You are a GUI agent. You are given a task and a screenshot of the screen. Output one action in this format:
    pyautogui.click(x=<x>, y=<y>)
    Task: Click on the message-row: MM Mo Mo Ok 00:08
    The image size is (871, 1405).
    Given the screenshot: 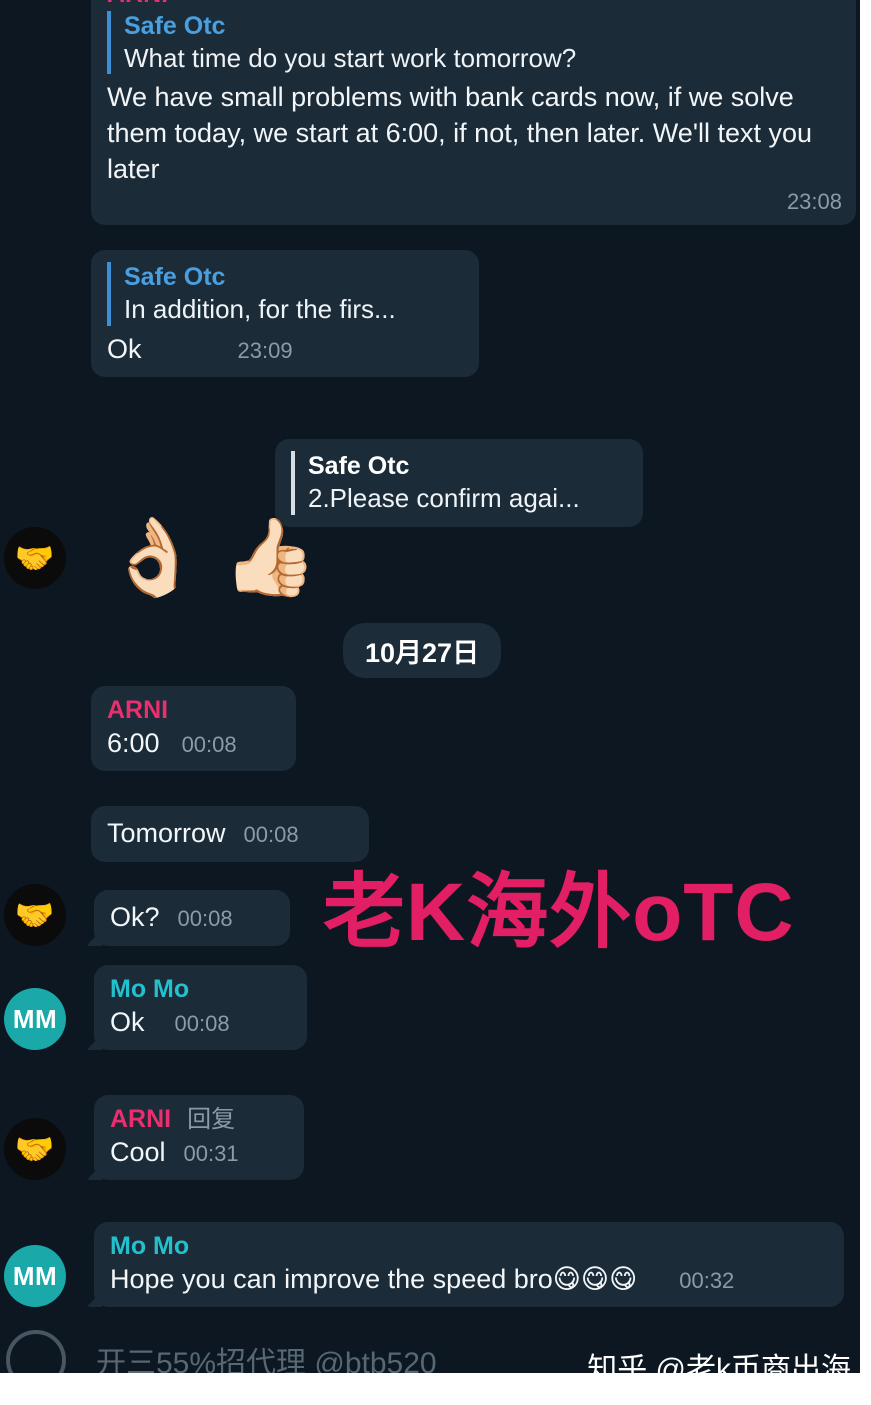 What is the action you would take?
    pyautogui.click(x=155, y=1008)
    